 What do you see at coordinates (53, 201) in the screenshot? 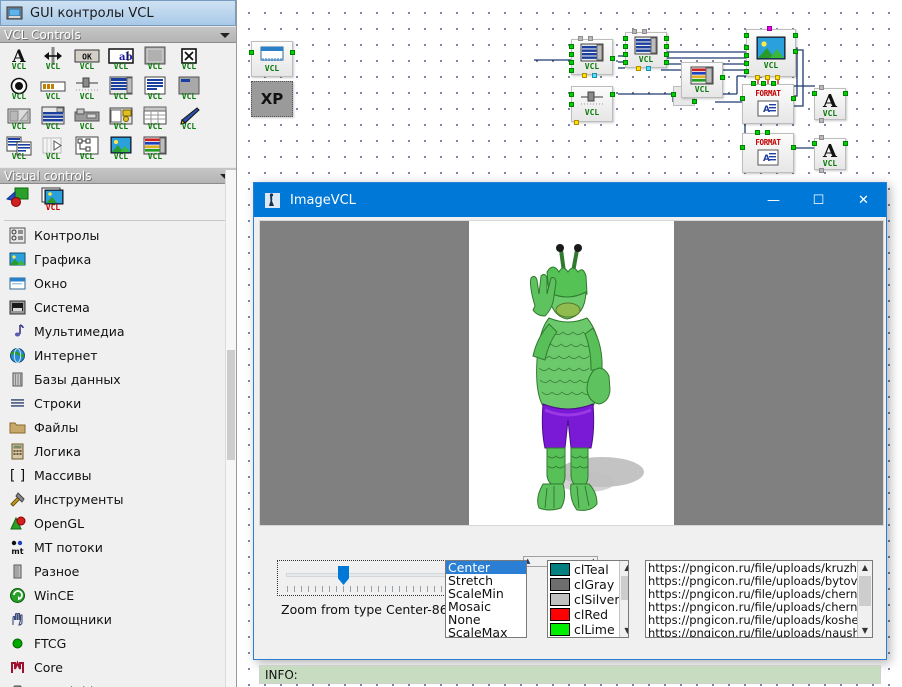
I see `palette-icon-imagevcl: VCL` at bounding box center [53, 201].